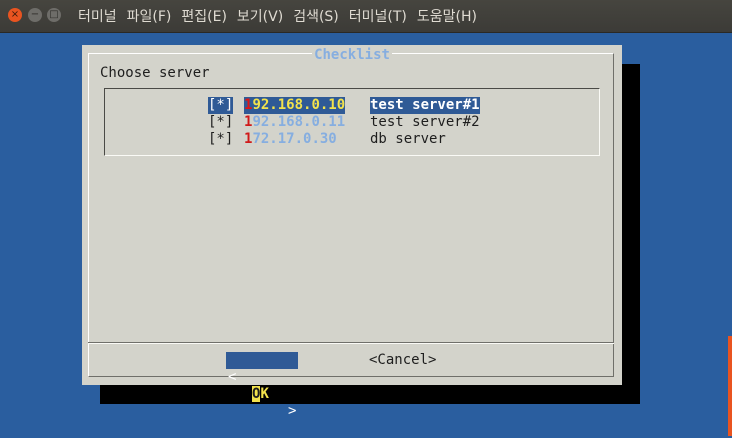 The width and height of the screenshot is (732, 438). I want to click on menu-view: 보기(V), so click(260, 16).